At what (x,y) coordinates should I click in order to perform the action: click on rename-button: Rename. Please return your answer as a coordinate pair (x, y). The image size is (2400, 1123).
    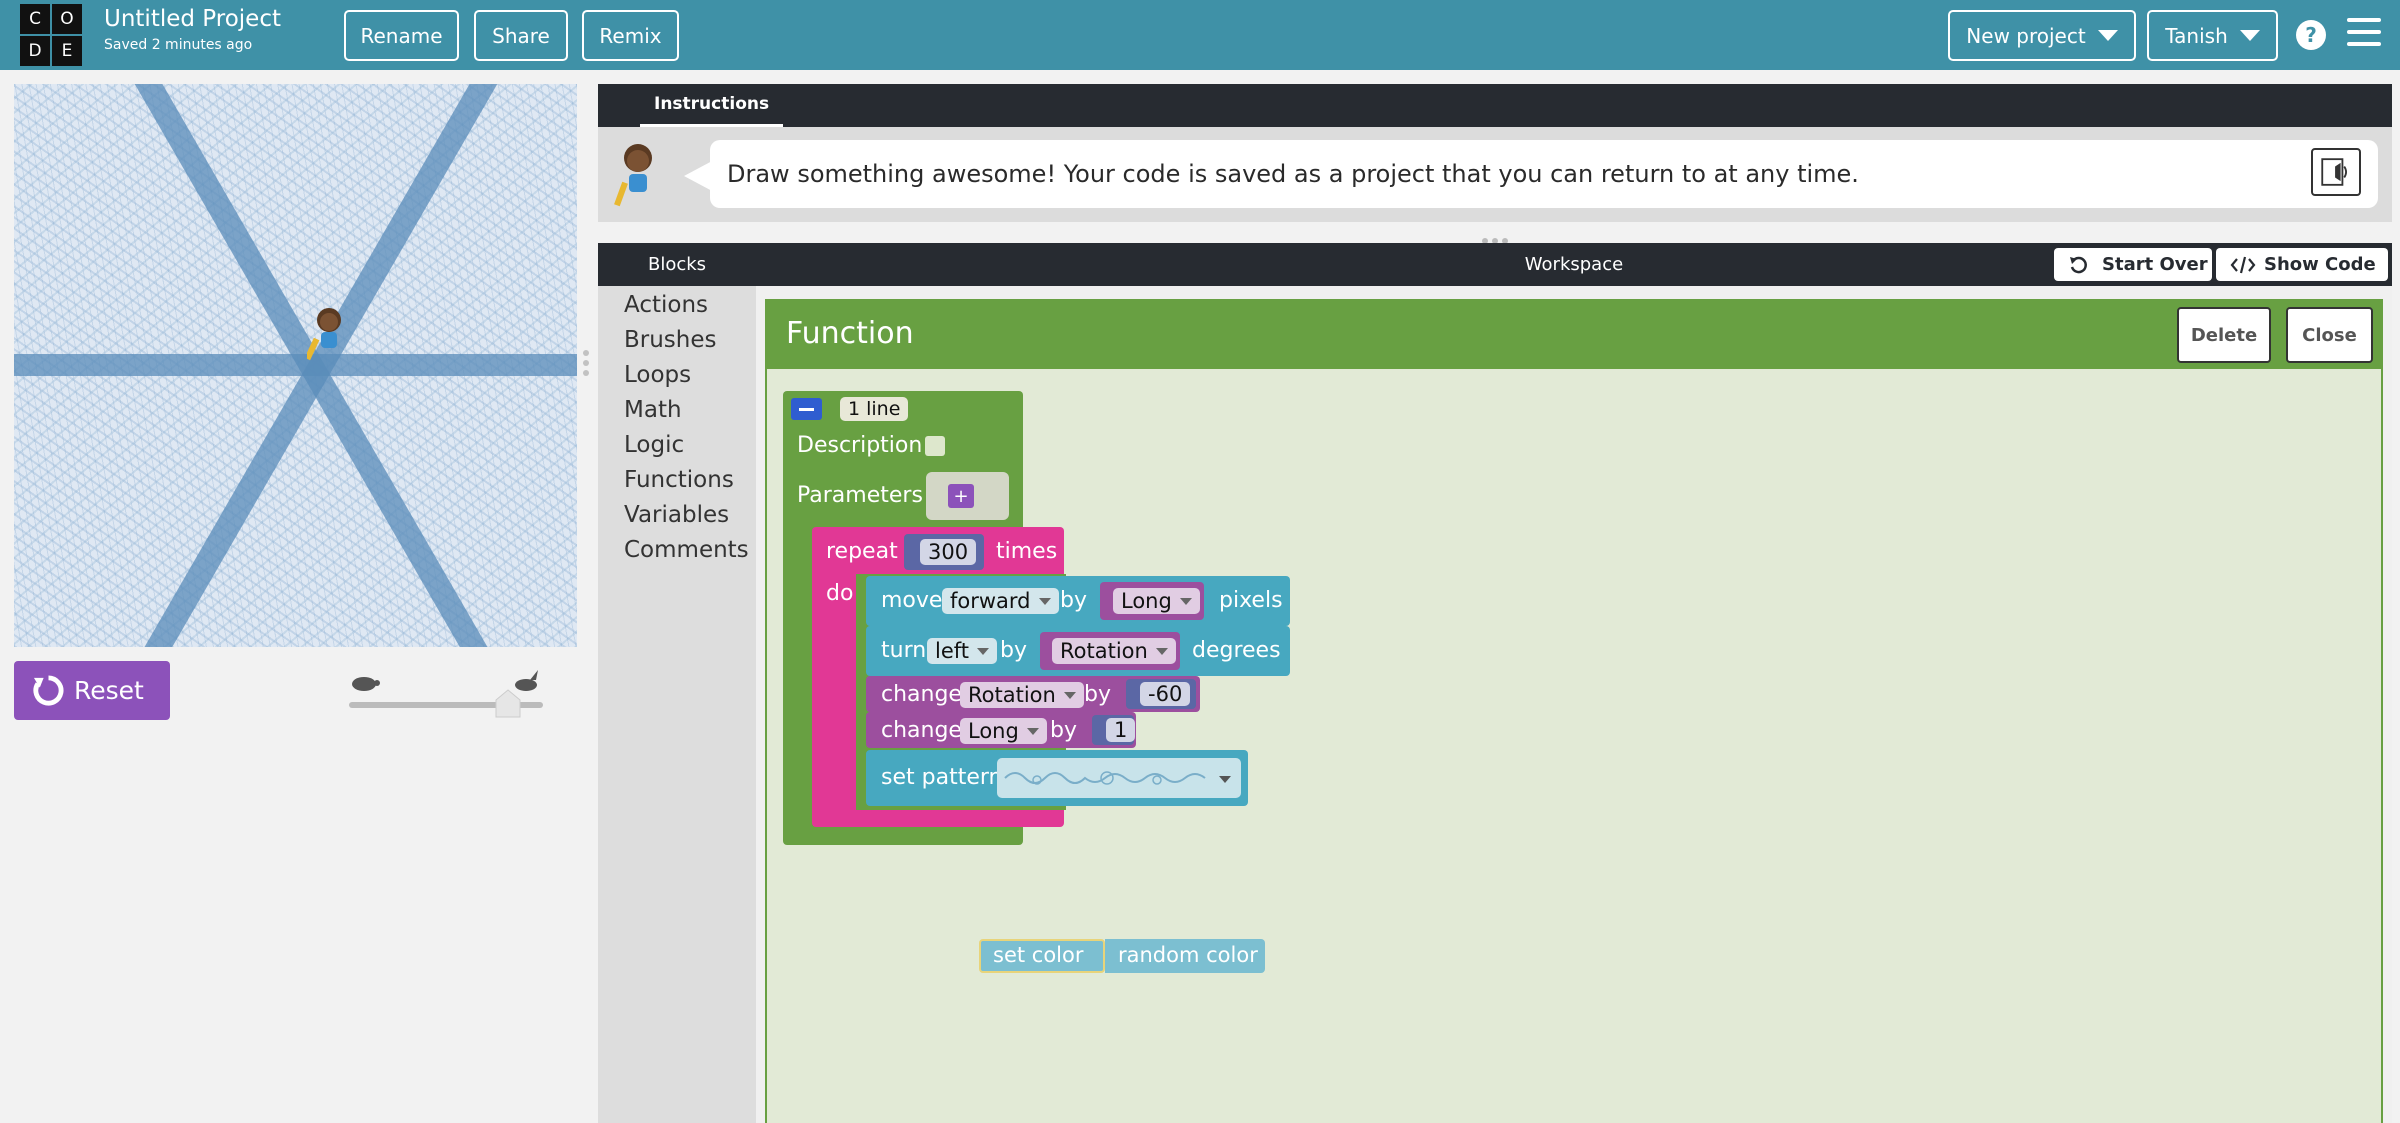
    Looking at the image, I should click on (401, 35).